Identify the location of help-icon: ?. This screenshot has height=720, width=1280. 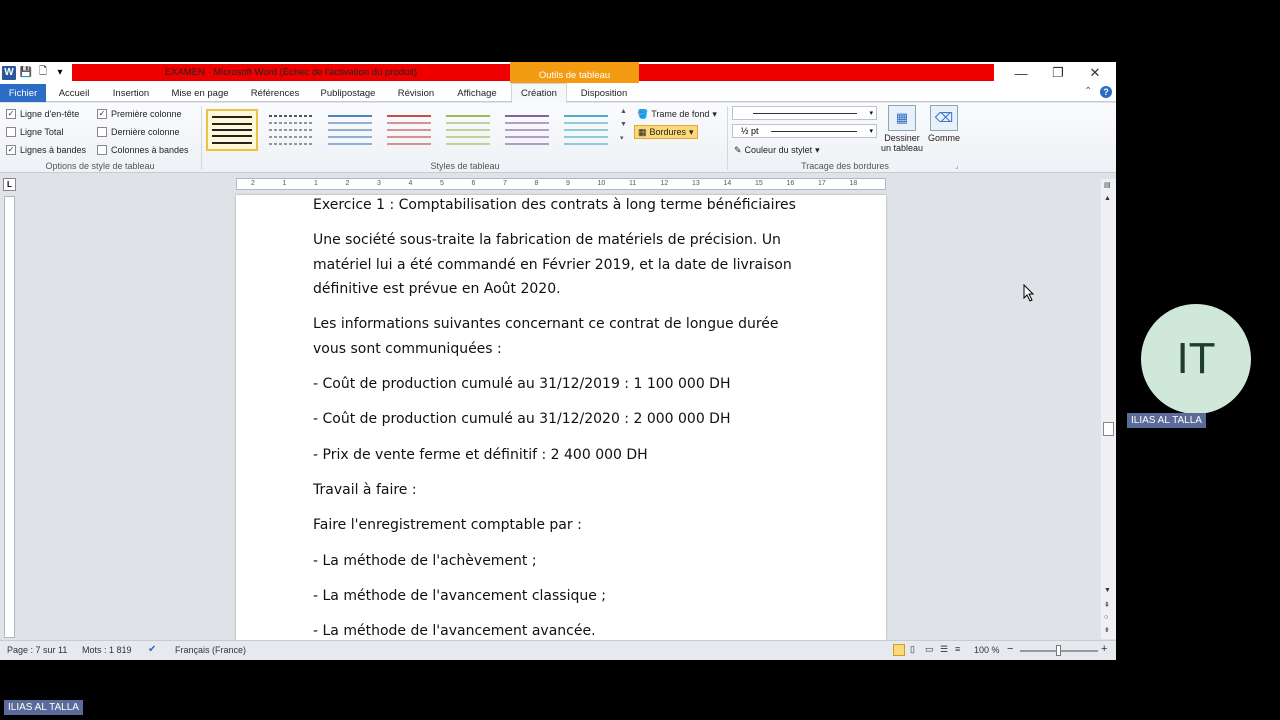
(1106, 92).